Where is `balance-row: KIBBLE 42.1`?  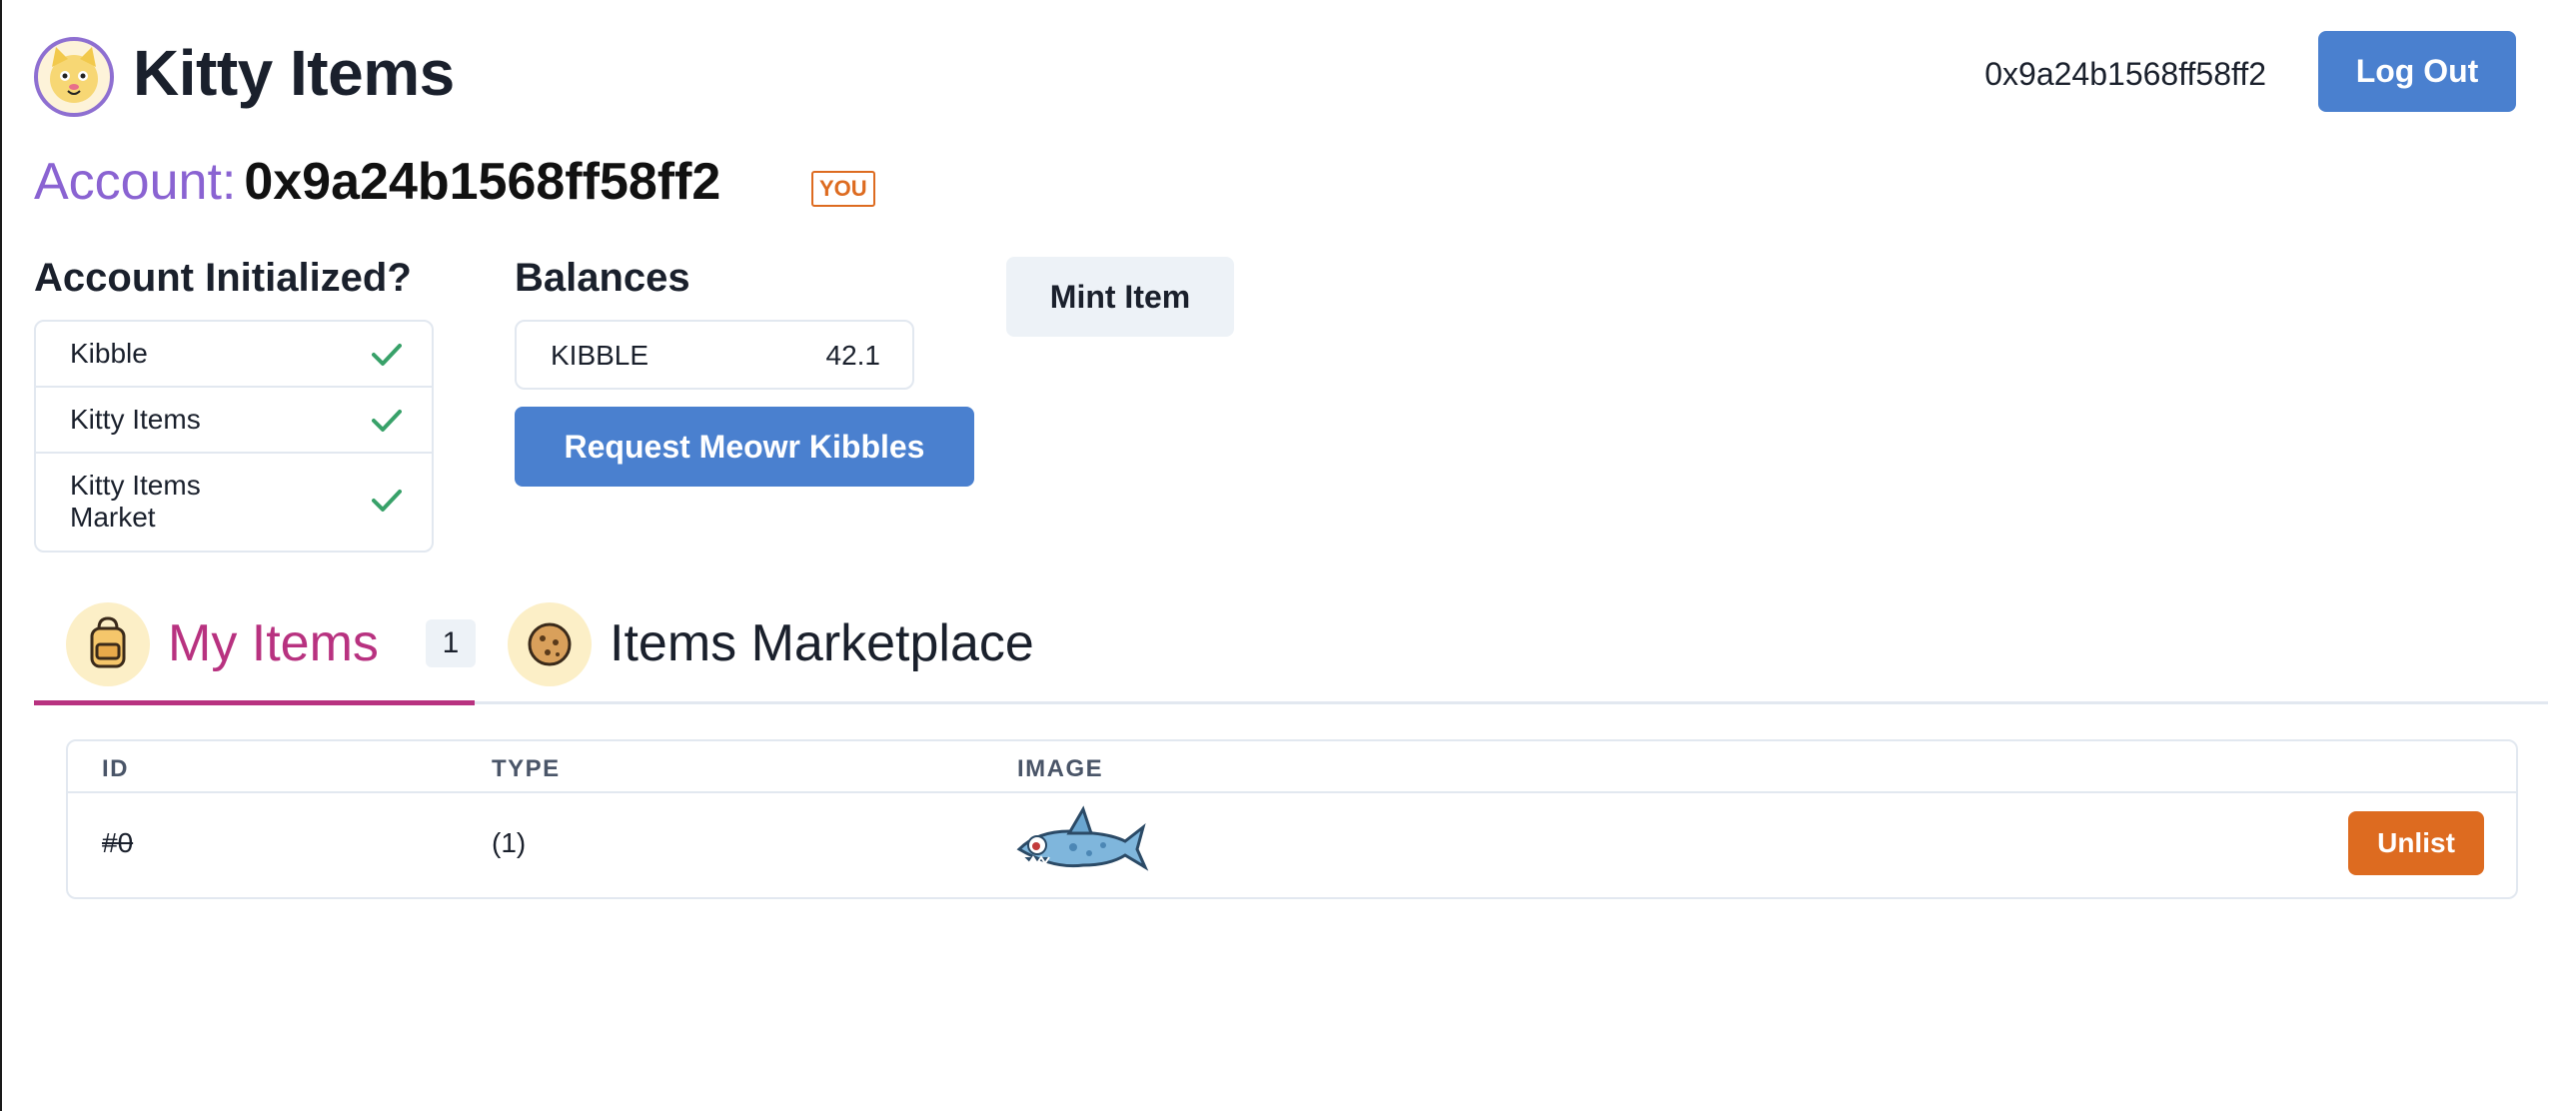 balance-row: KIBBLE 42.1 is located at coordinates (714, 355).